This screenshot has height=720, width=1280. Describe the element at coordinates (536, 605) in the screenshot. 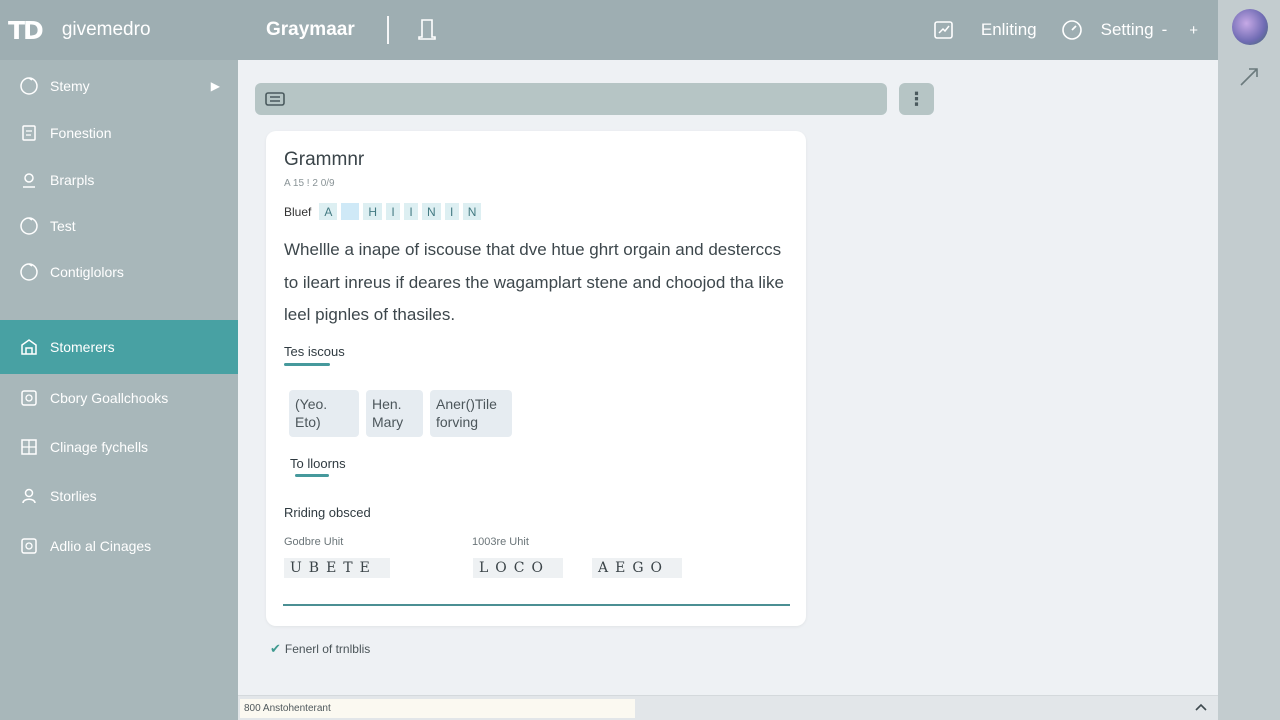

I see `card-divider` at that location.